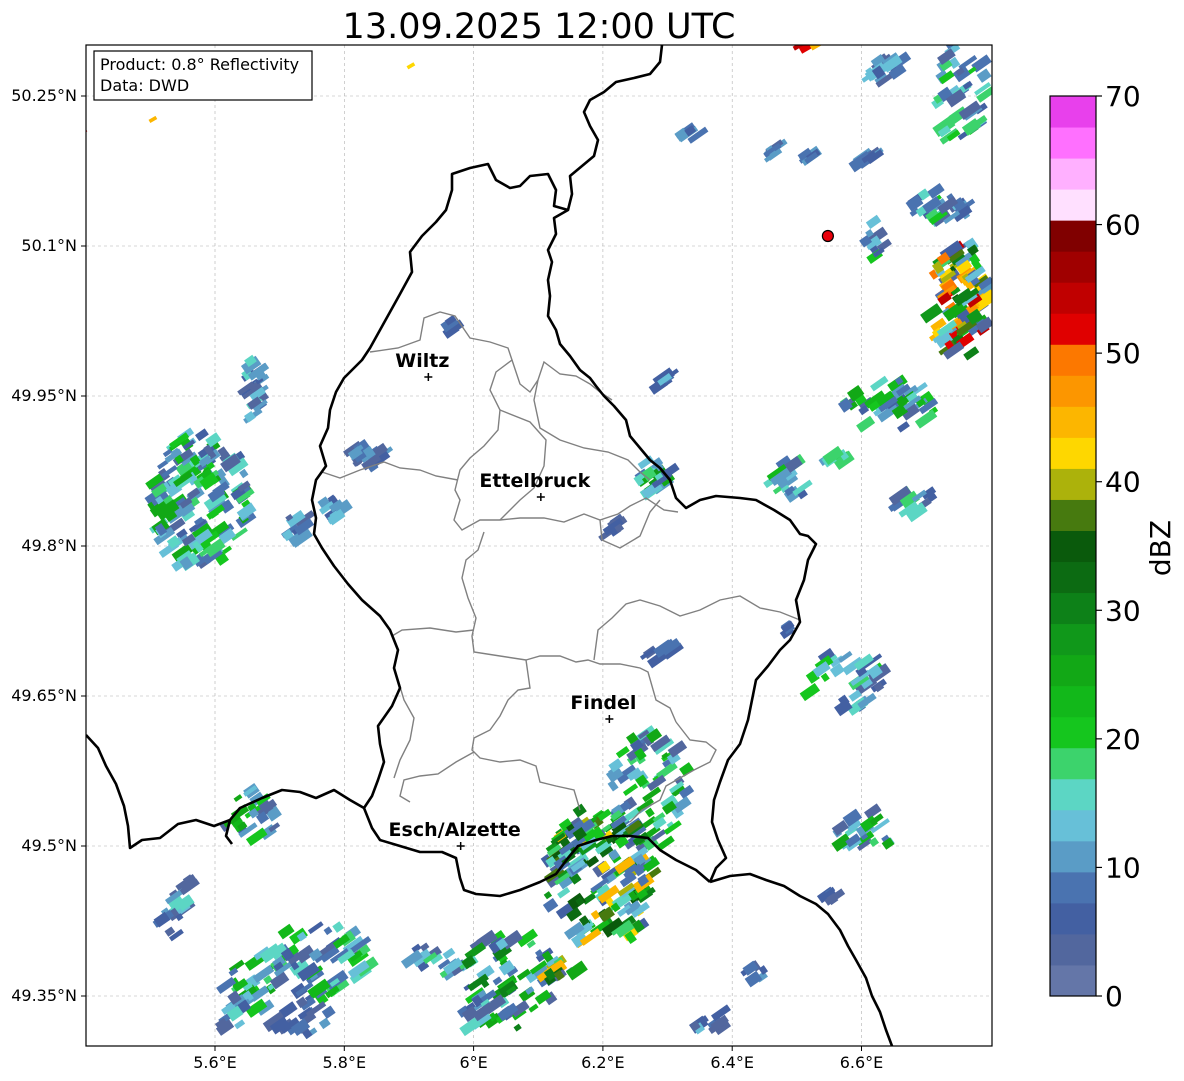  Describe the element at coordinates (215, 1062) in the screenshot. I see `x-tick-label: 5.6°E` at that location.